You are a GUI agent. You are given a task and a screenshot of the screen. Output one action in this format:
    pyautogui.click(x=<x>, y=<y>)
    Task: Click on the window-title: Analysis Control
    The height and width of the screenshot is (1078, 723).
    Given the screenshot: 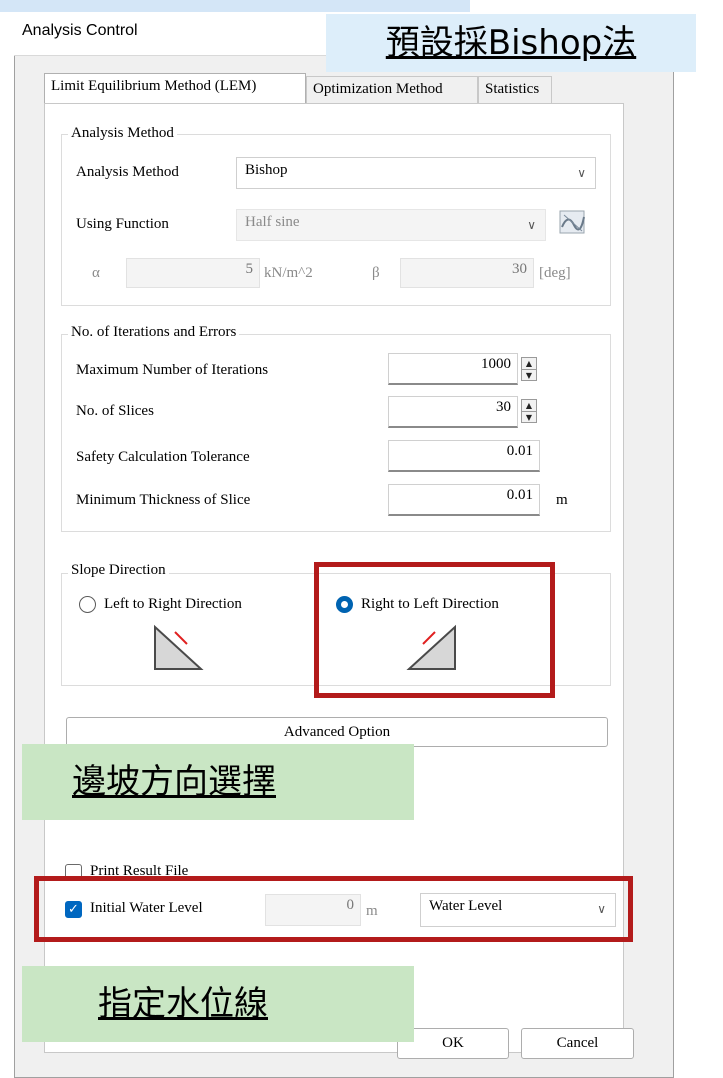 What is the action you would take?
    pyautogui.click(x=80, y=30)
    